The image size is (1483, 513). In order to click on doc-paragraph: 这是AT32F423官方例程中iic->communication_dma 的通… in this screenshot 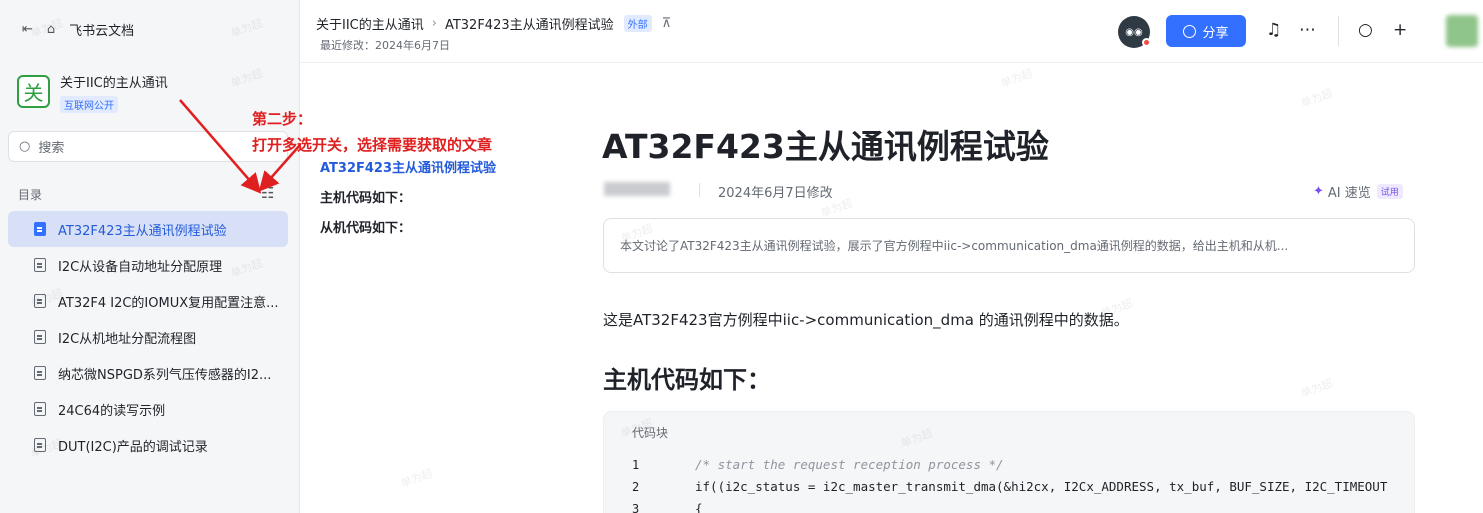, I will do `click(866, 319)`.